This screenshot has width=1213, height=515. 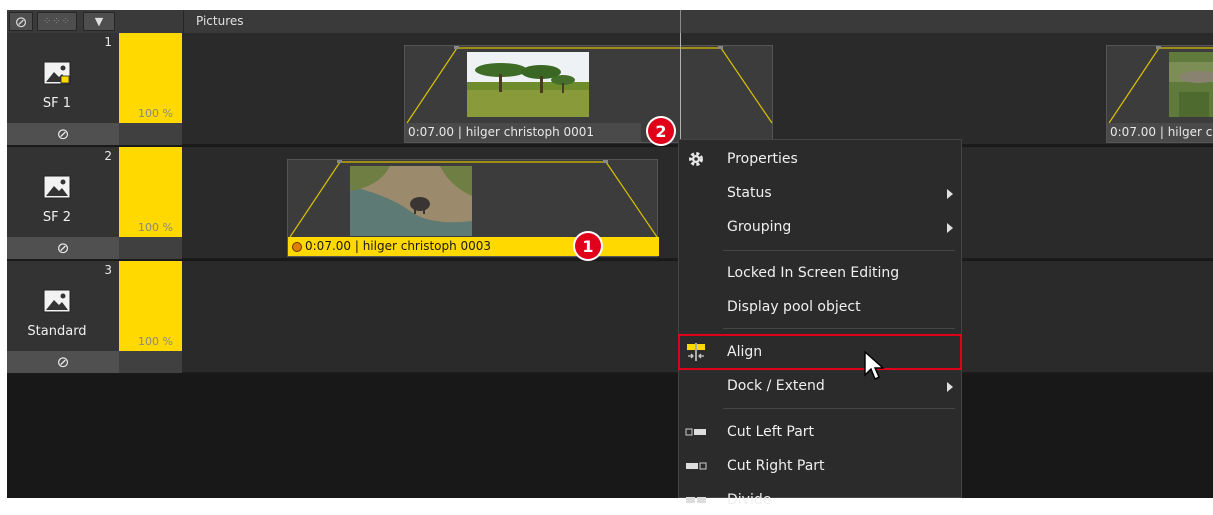 What do you see at coordinates (771, 432) in the screenshot?
I see `menu-item-label: Cut Left Part` at bounding box center [771, 432].